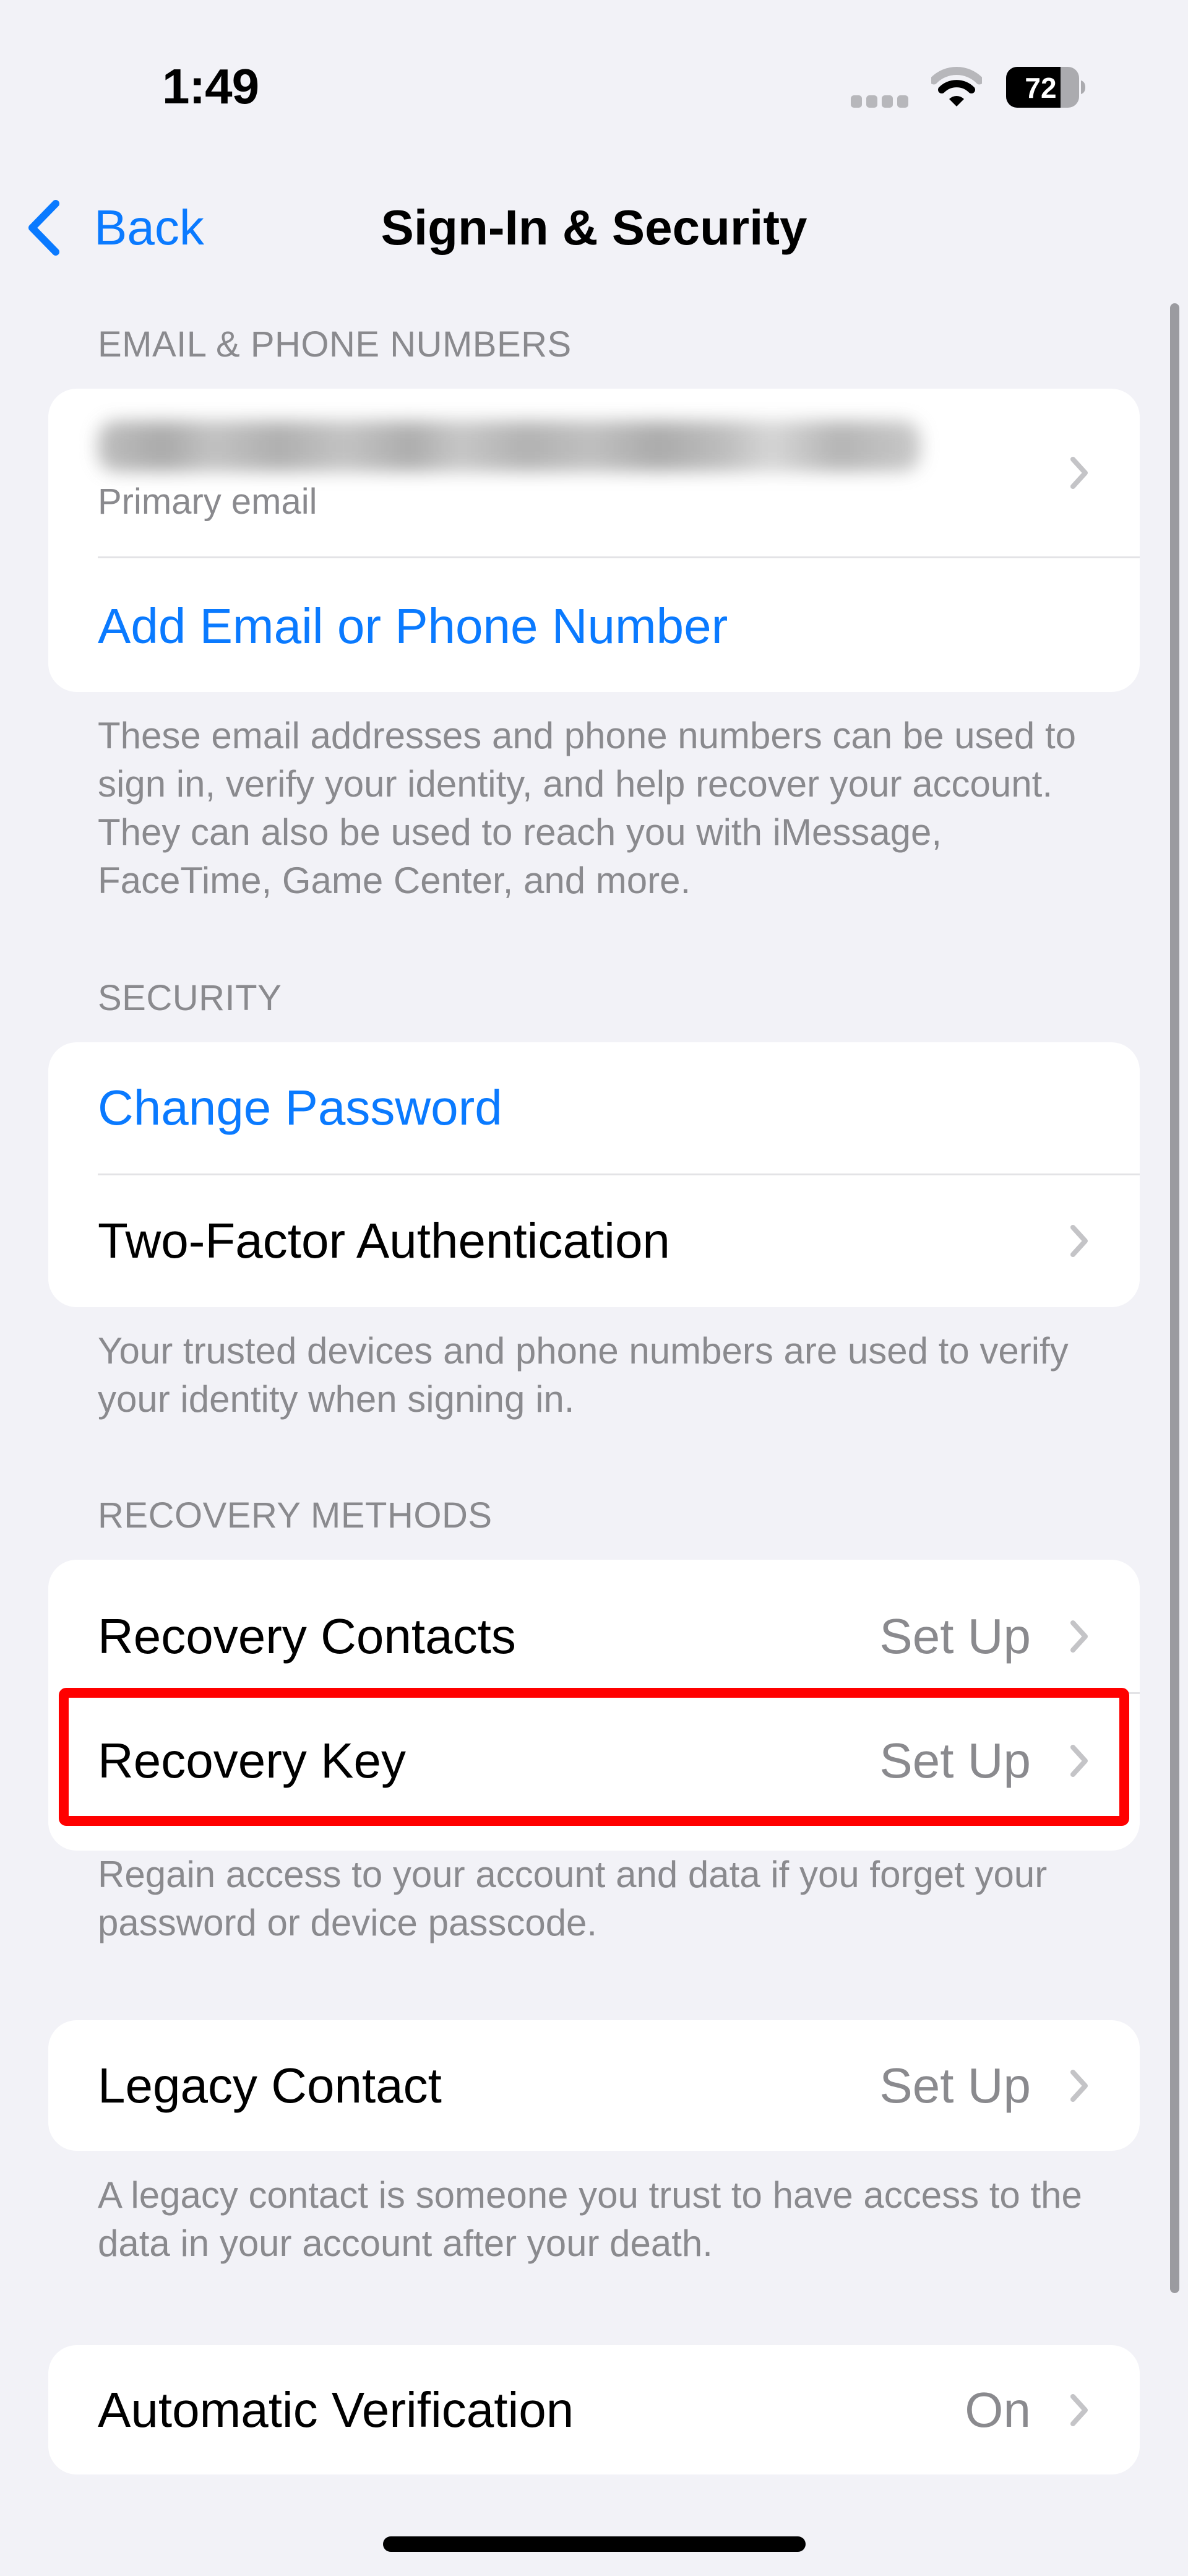 This screenshot has width=1188, height=2576. What do you see at coordinates (413, 626) in the screenshot?
I see `add-email-or-phone-label: Add Email or Phone Number` at bounding box center [413, 626].